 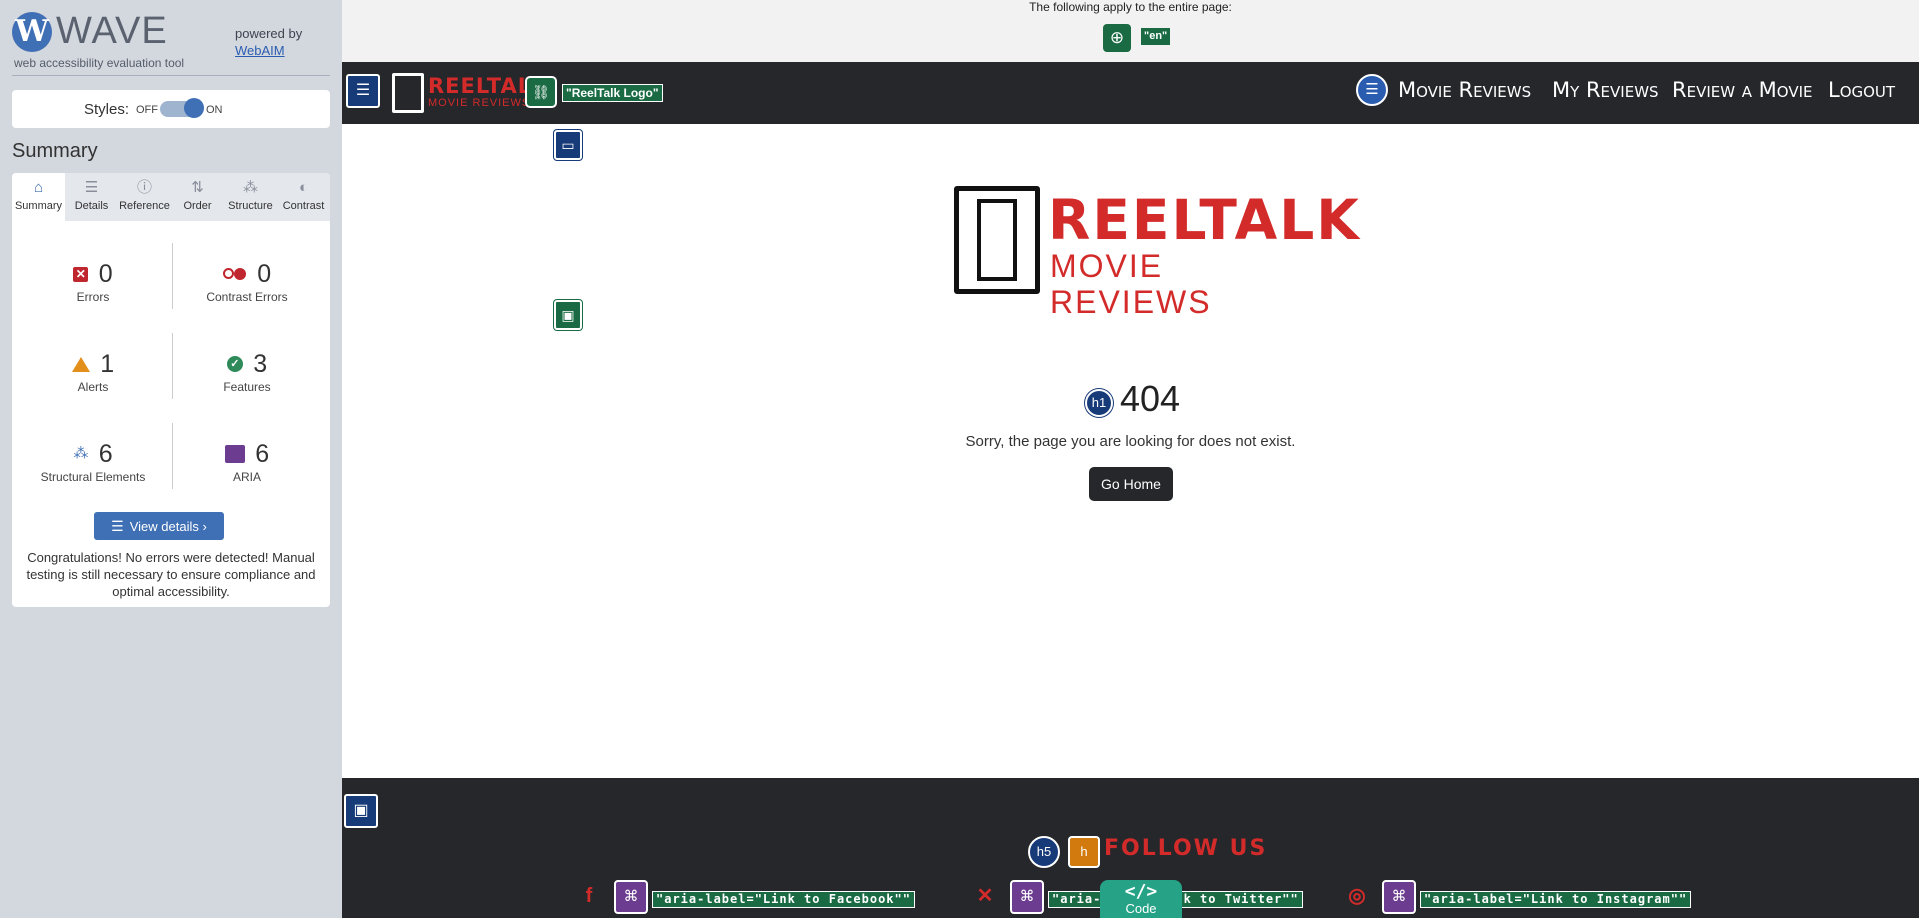 I want to click on tab-contrast: ◐ Contrast, so click(x=303, y=197).